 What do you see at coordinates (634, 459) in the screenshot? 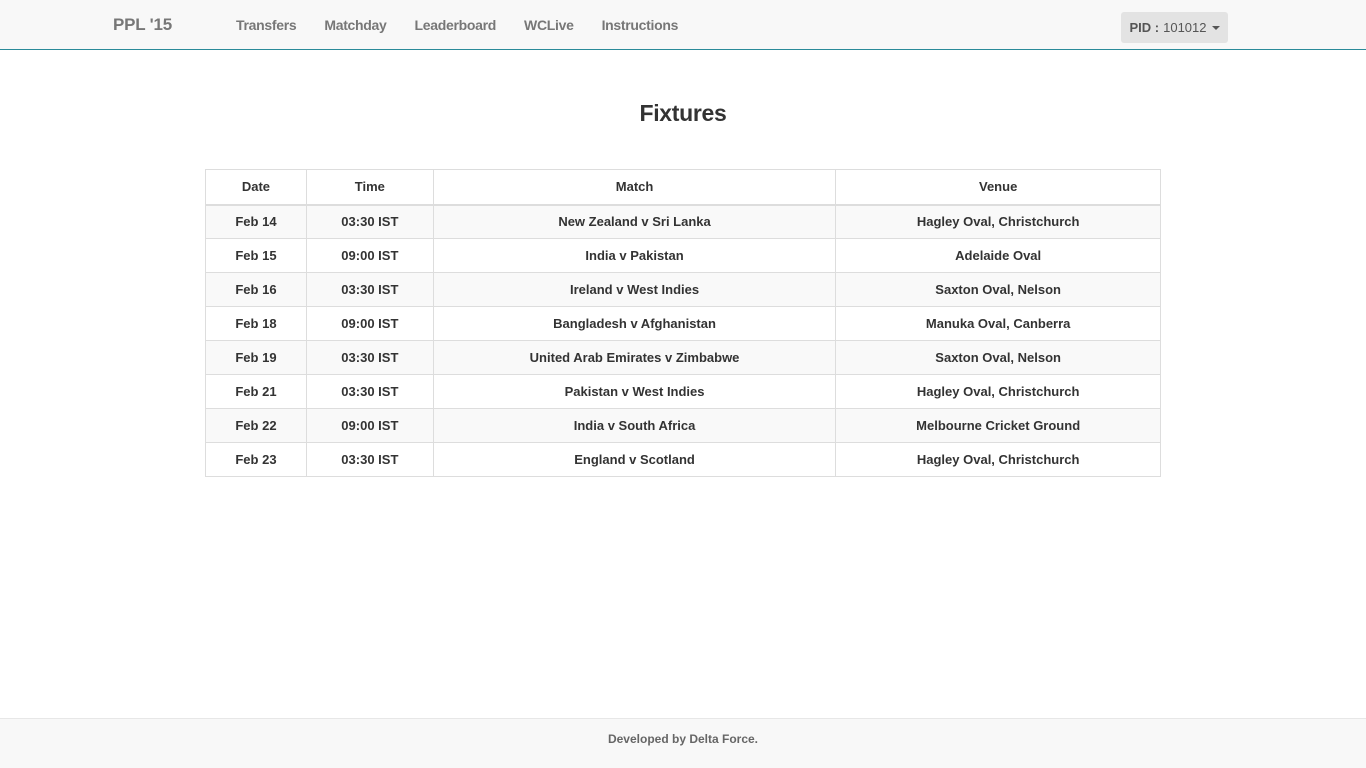
I see `cell-match: England v Scotland` at bounding box center [634, 459].